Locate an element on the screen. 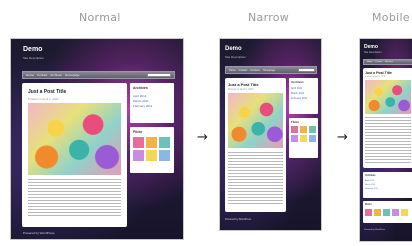 This screenshot has width=412, height=246. nav-bar: Home Contact Archives is located at coordinates (387, 62).